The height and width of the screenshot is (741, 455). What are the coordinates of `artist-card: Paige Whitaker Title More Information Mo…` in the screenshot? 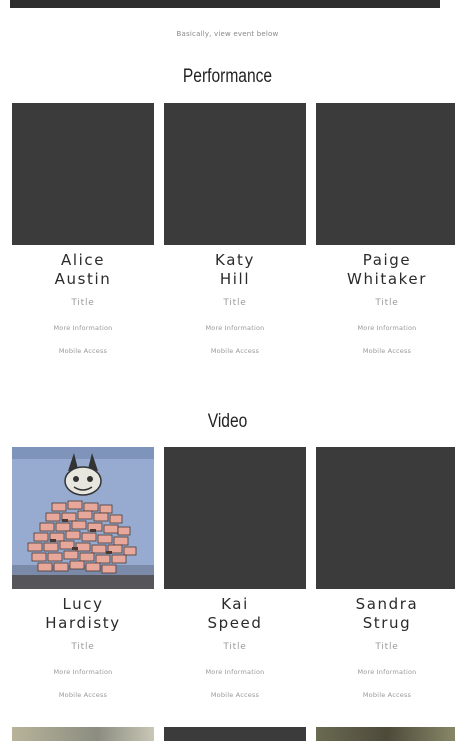 It's located at (385, 229).